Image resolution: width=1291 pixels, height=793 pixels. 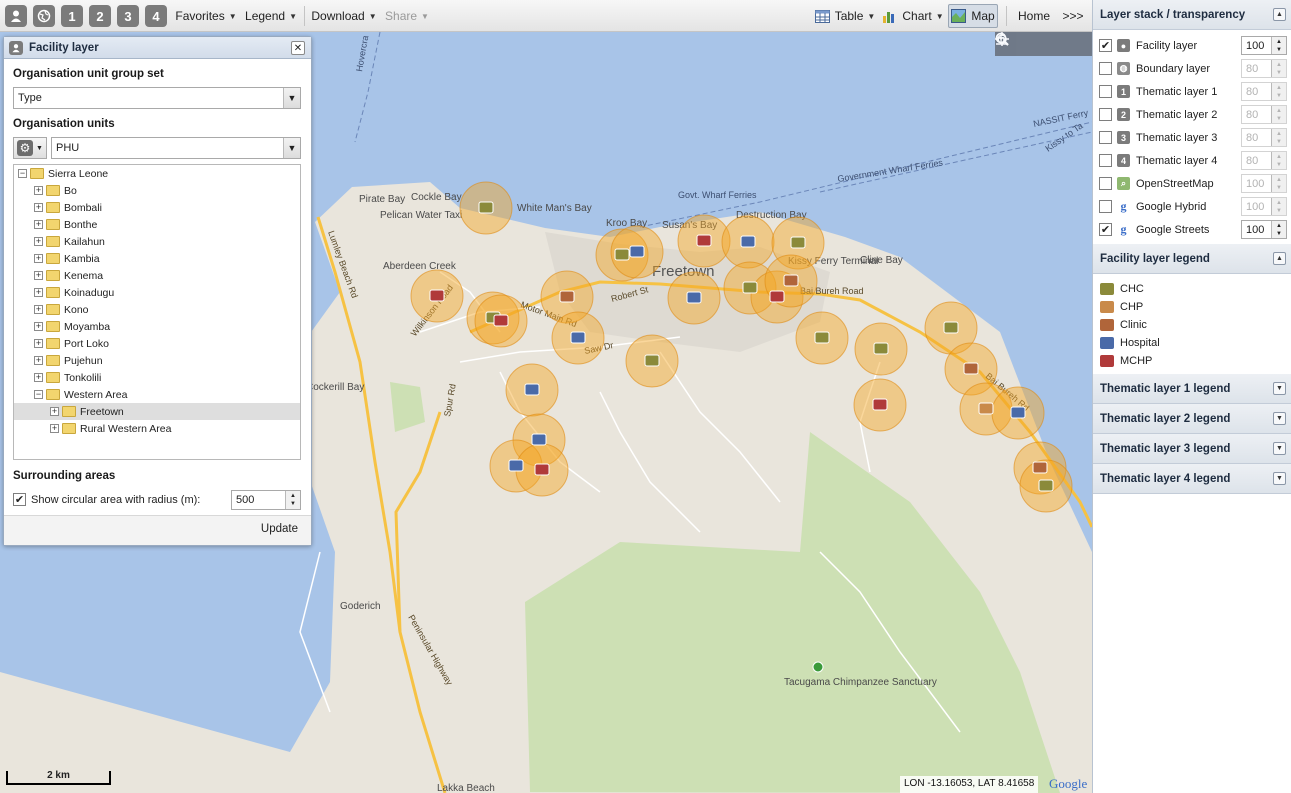 What do you see at coordinates (157, 207) in the screenshot?
I see `tree-node: + Bombali` at bounding box center [157, 207].